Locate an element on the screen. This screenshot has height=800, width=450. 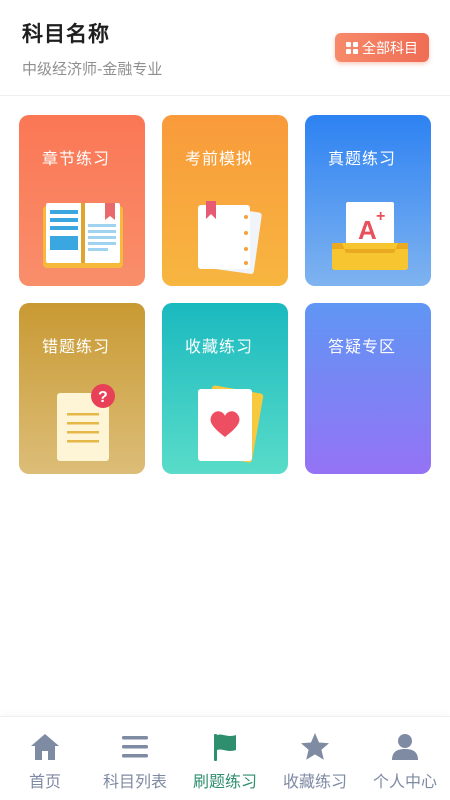
all-subjects-button: 全部科目 is located at coordinates (382, 47).